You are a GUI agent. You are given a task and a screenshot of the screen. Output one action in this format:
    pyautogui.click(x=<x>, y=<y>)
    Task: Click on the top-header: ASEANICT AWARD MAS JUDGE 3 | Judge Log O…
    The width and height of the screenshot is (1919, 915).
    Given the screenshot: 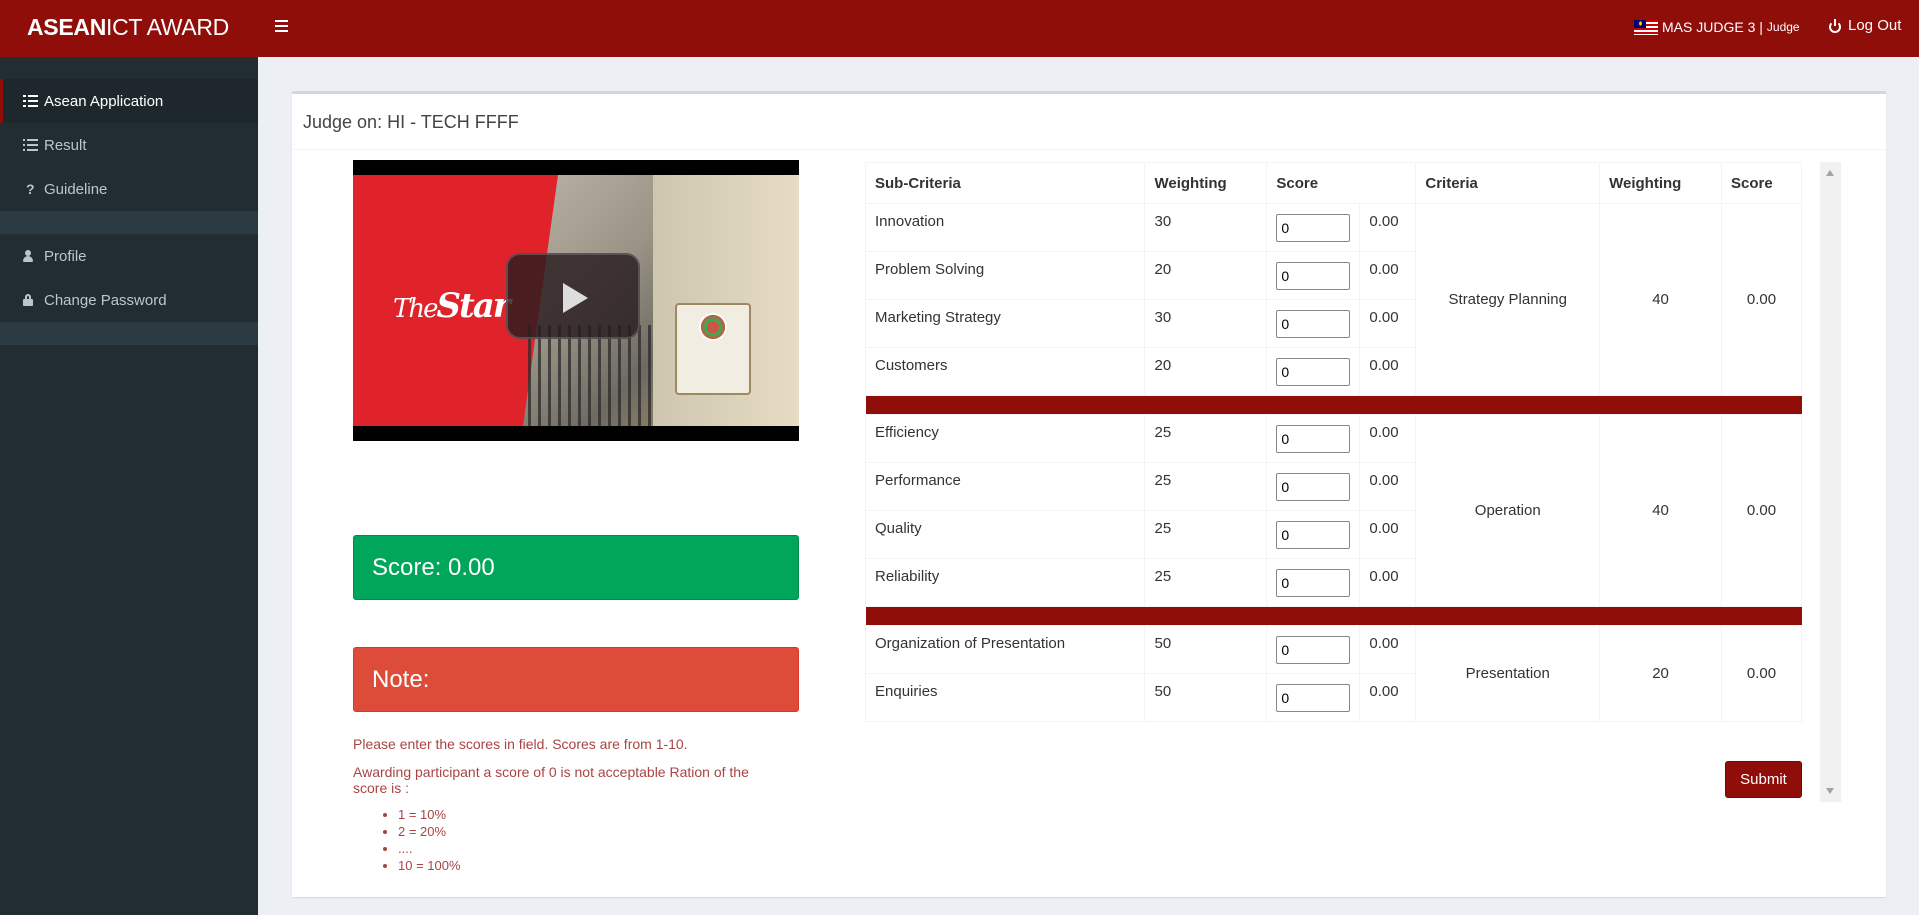 What is the action you would take?
    pyautogui.click(x=959, y=28)
    